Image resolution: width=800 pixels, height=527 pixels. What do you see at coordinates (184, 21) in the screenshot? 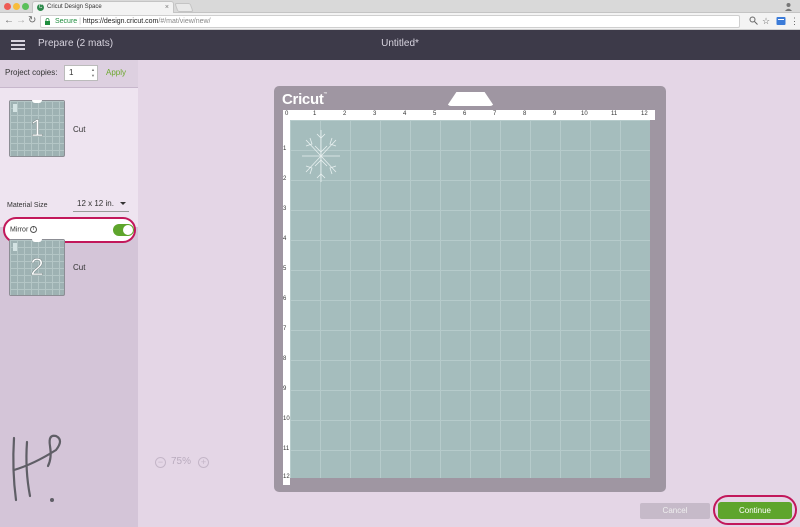
I see `url-path: /#/mat/view/new/` at bounding box center [184, 21].